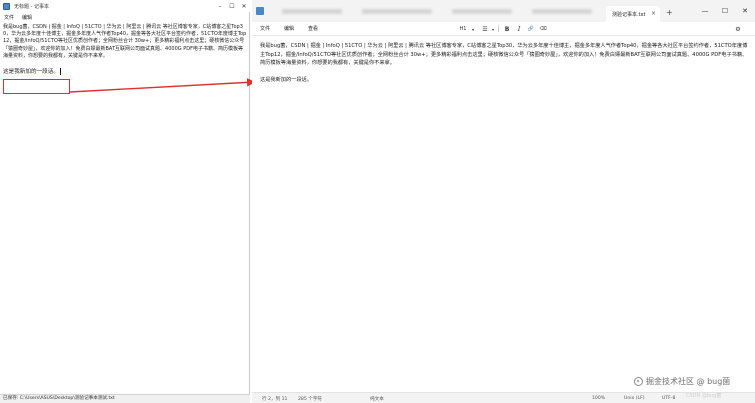 This screenshot has height=403, width=755. I want to click on clear-format-icon: ⌫, so click(543, 29).